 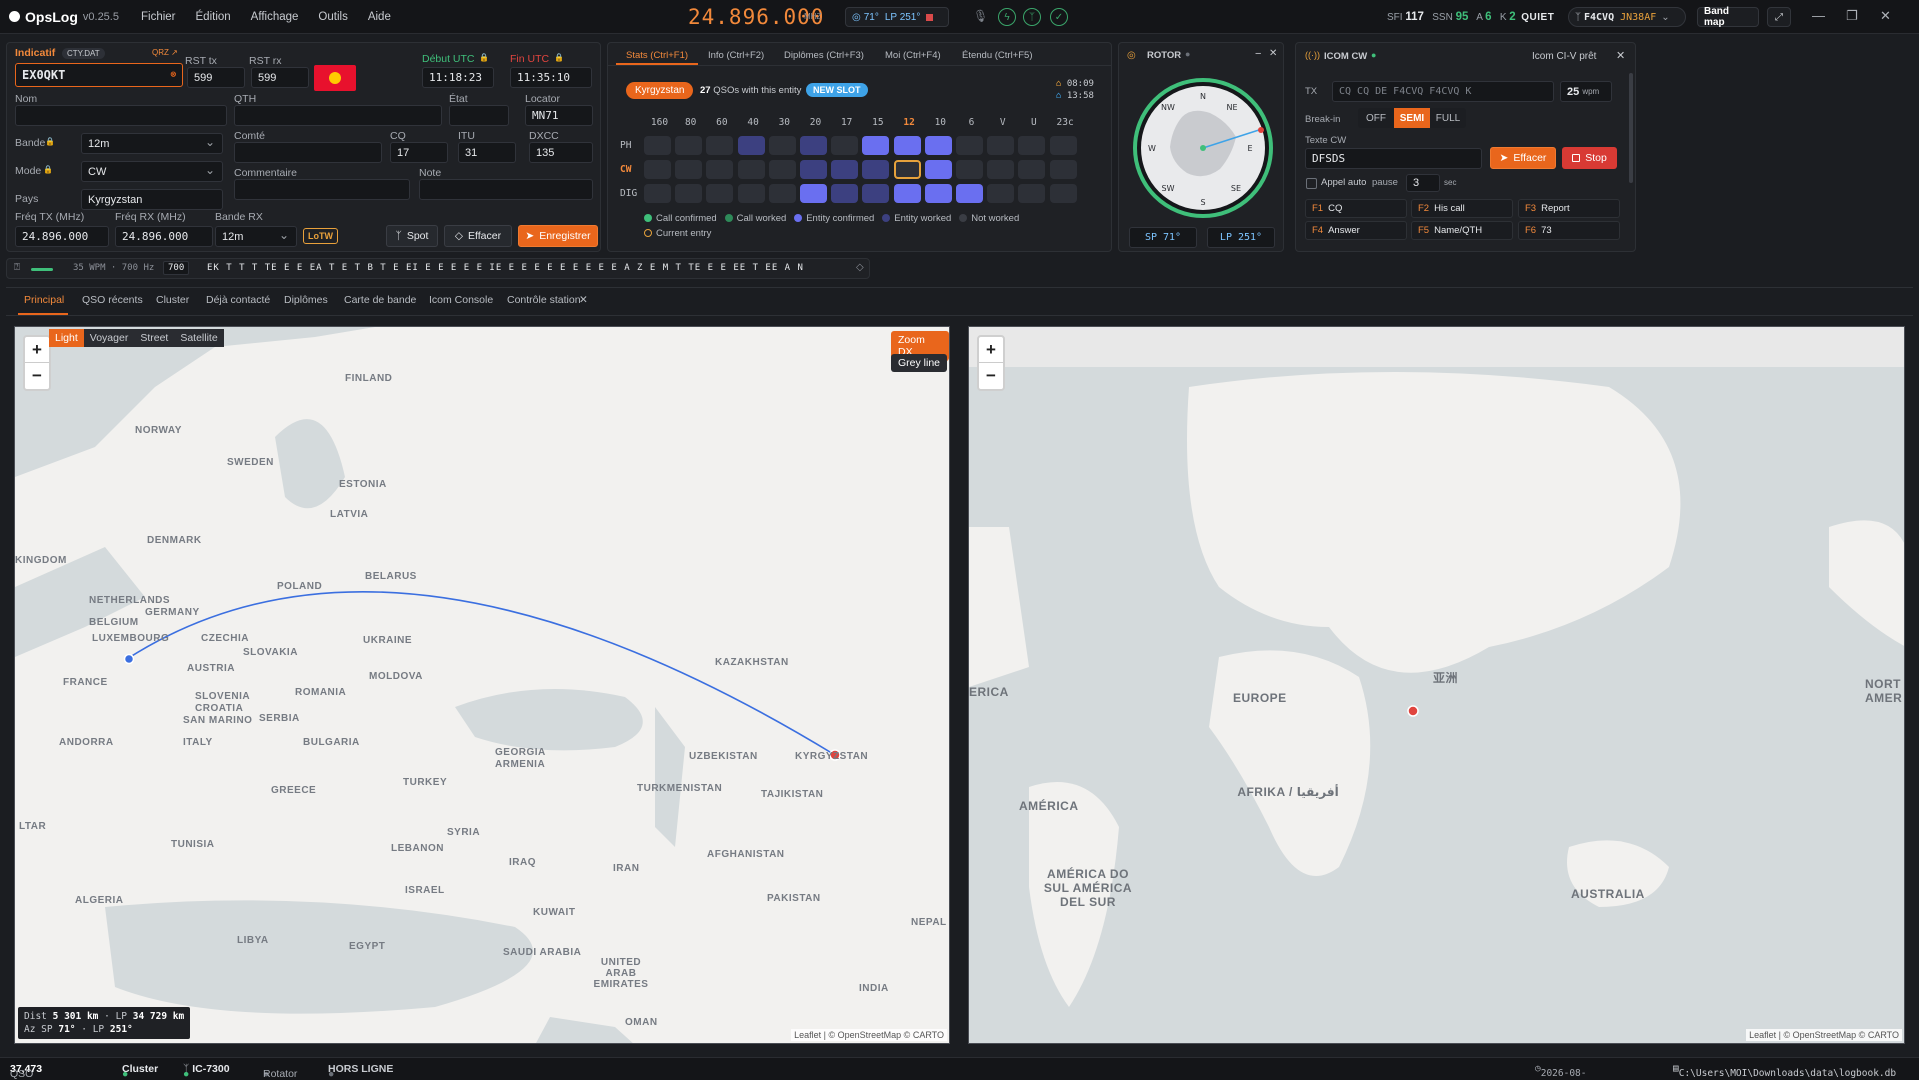 I want to click on qrz-link: QRZ ↗, so click(x=165, y=52).